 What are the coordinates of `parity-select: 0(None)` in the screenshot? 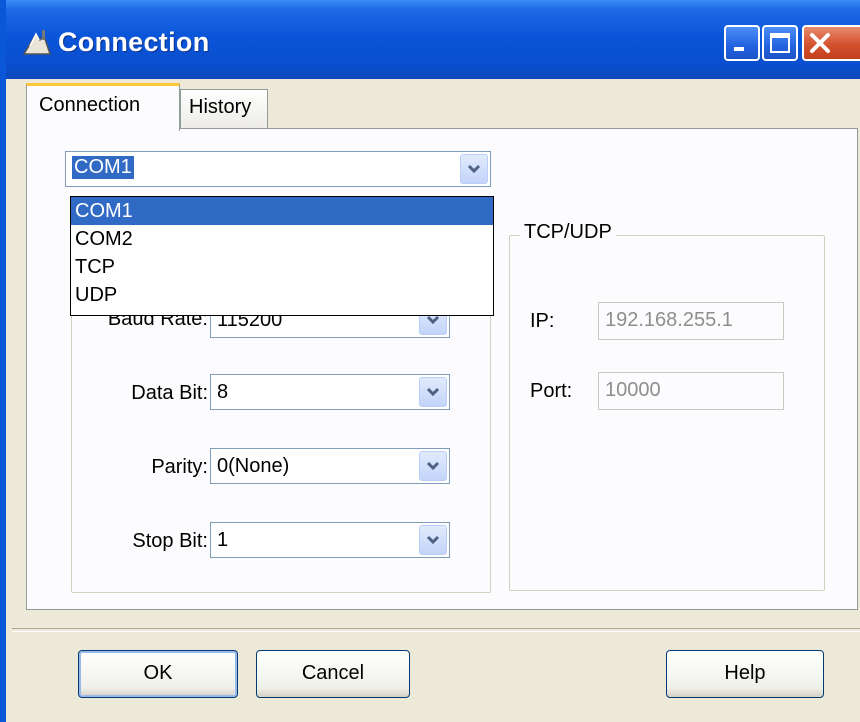 It's located at (330, 466).